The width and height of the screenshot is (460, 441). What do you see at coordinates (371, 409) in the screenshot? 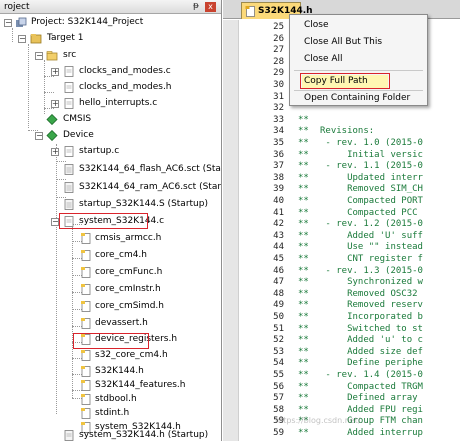
I see `comment-text: Added FPU regi` at bounding box center [371, 409].